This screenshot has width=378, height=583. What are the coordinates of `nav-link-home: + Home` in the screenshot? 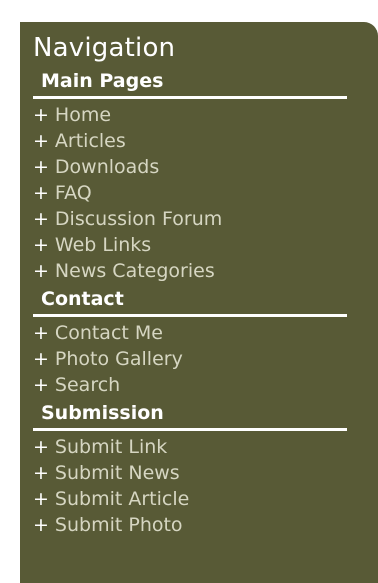 It's located at (205, 115).